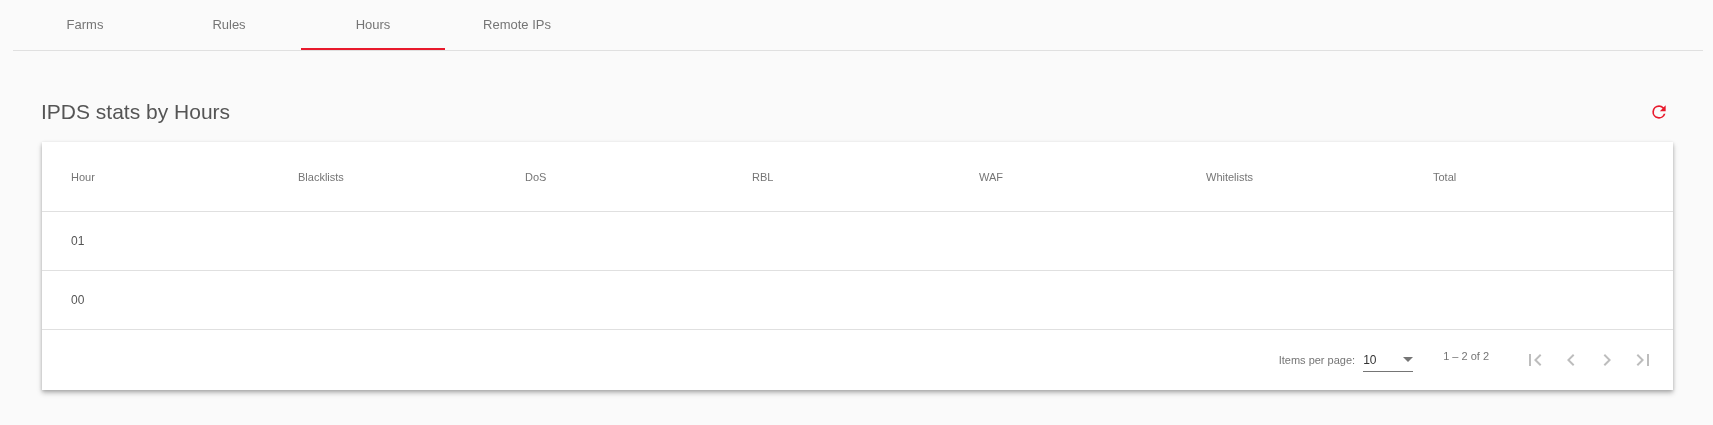 The width and height of the screenshot is (1713, 425). I want to click on column-header: WAF, so click(992, 176).